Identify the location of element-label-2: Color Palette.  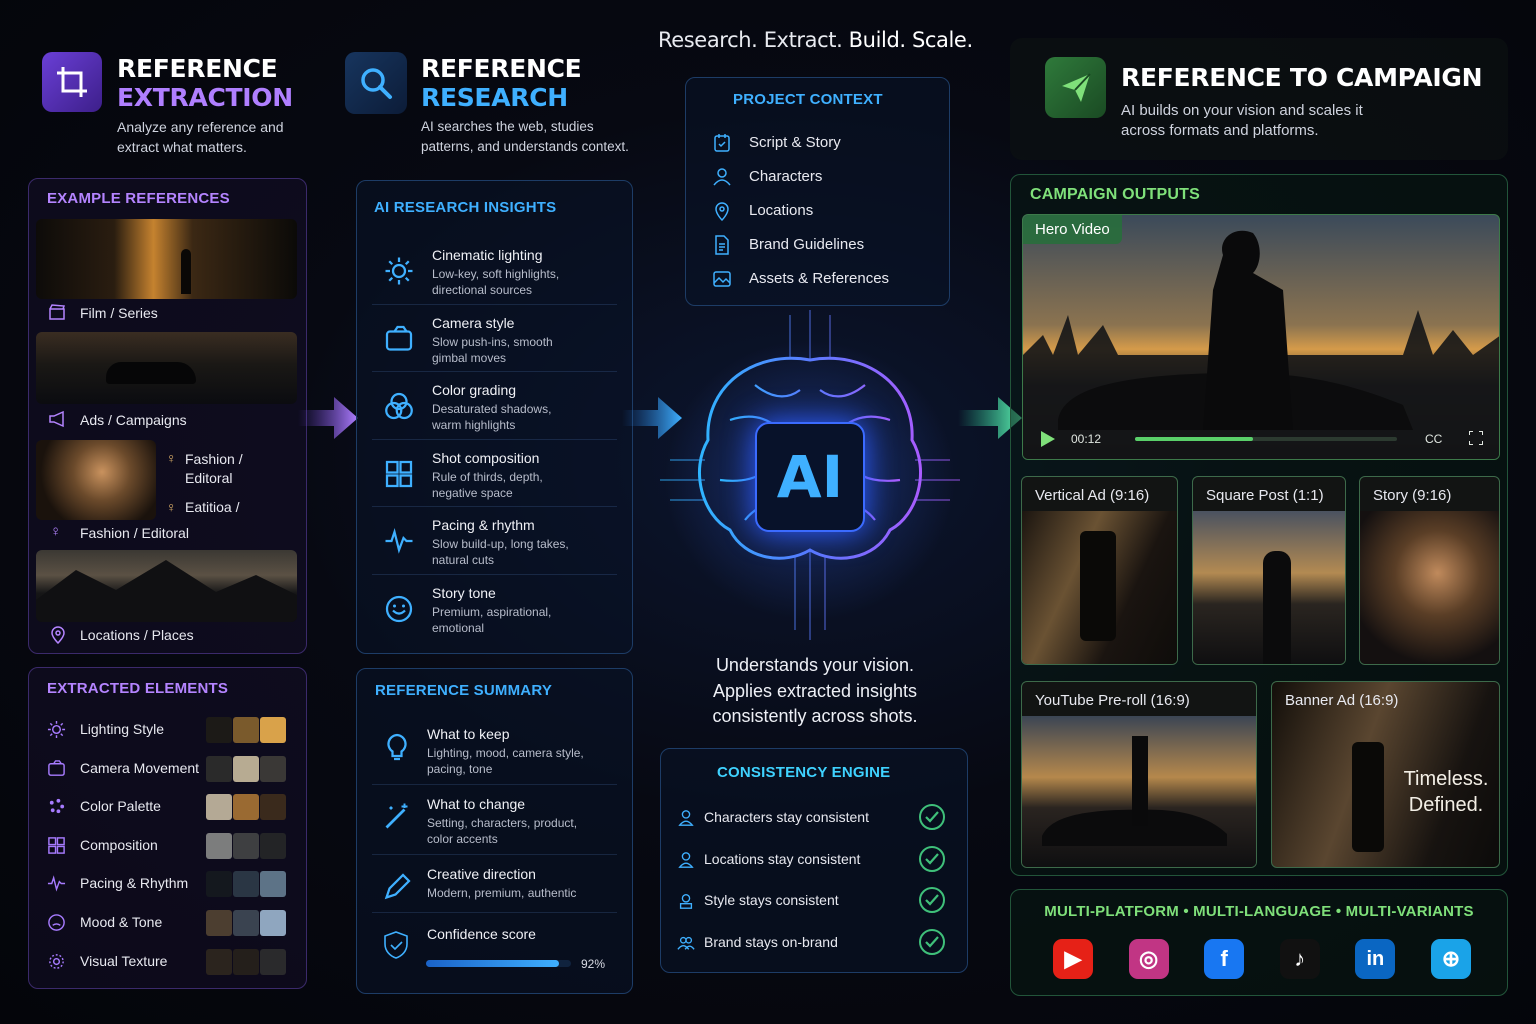
(120, 806).